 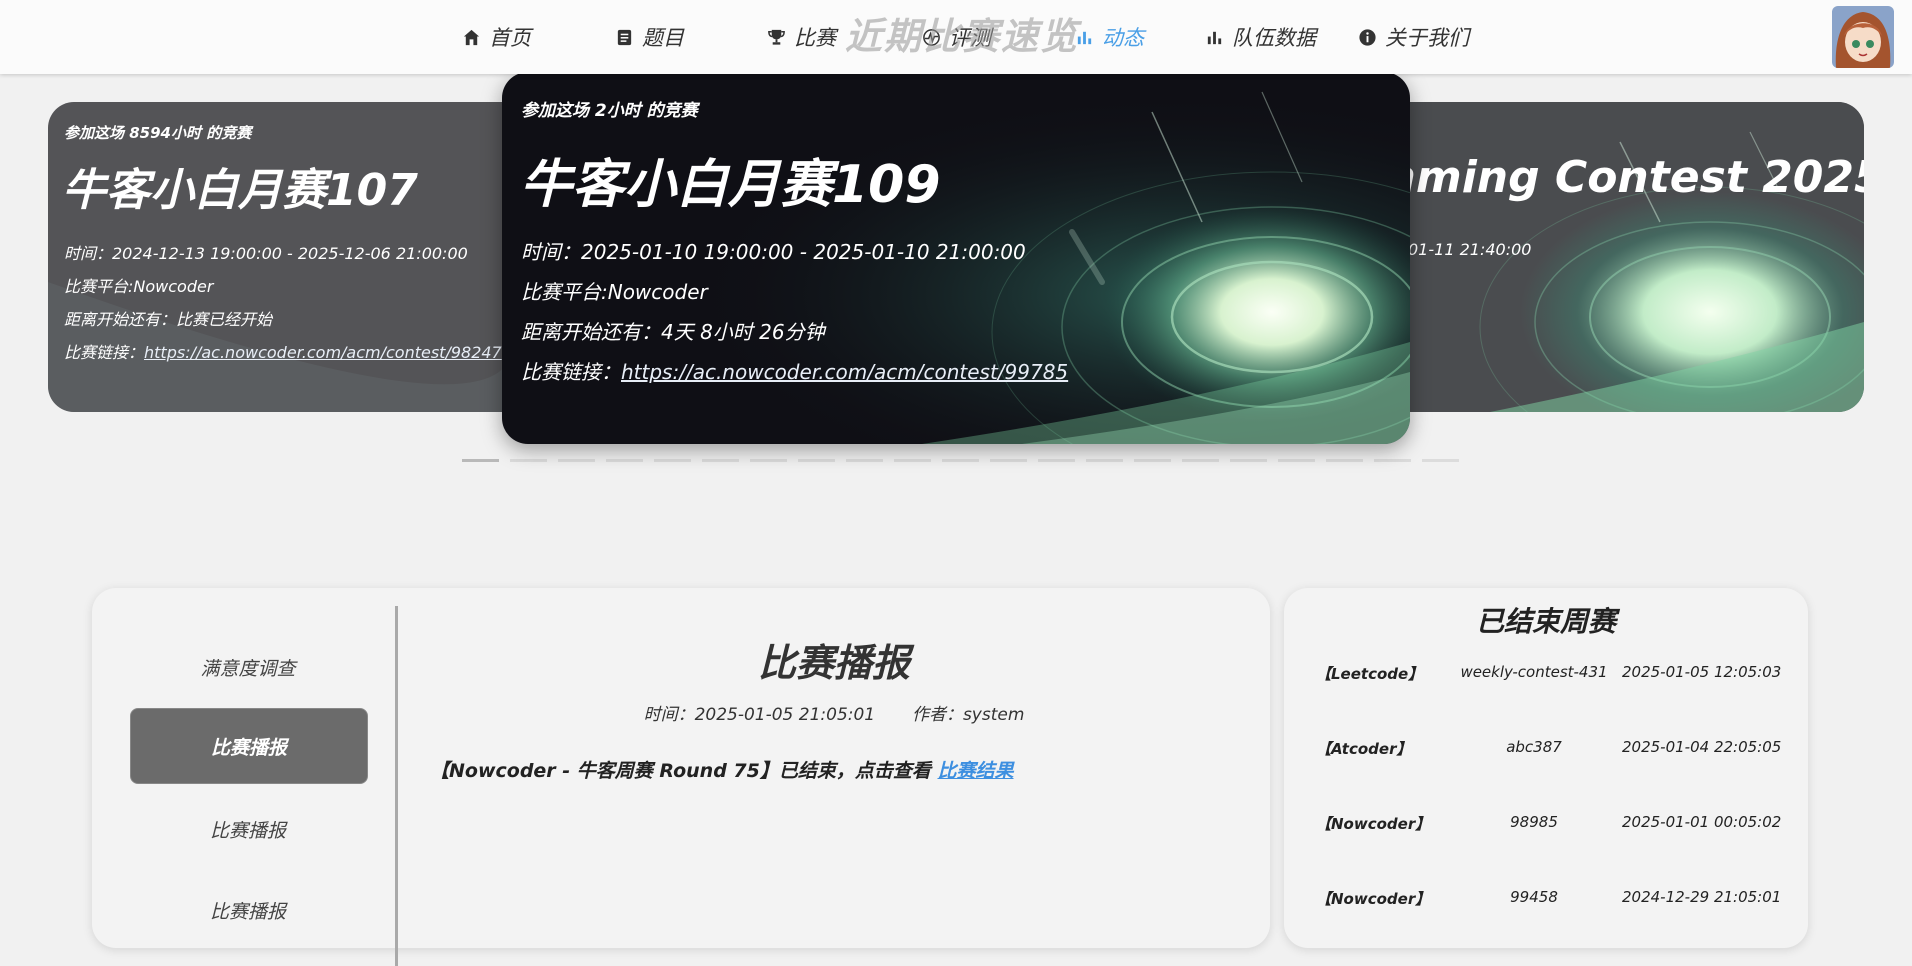 I want to click on contest-name: abc387, so click(x=1534, y=747).